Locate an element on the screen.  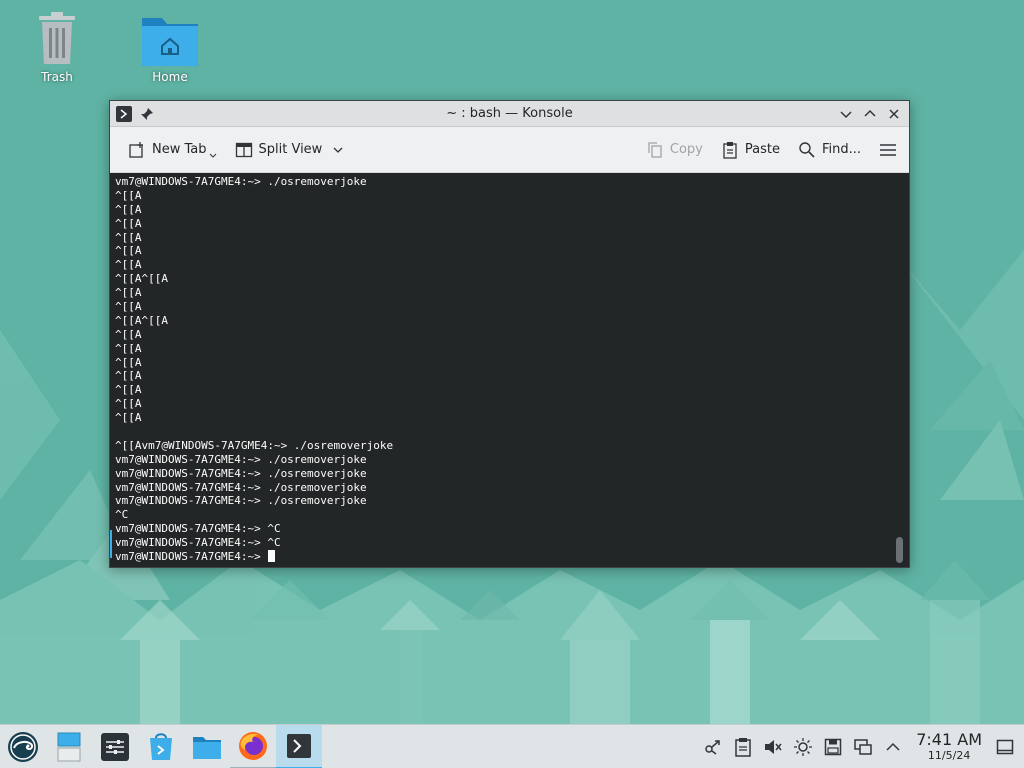
close-icon is located at coordinates (894, 113).